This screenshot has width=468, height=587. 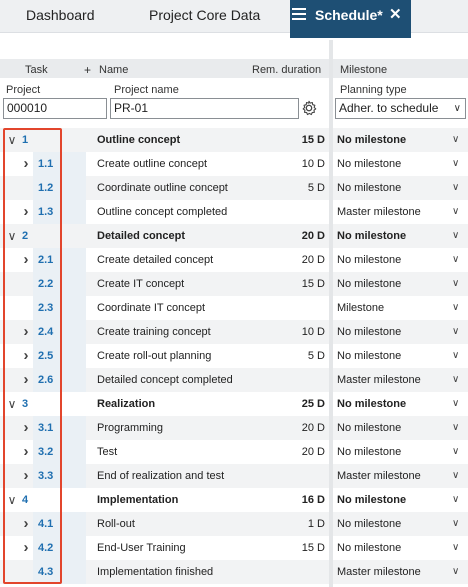 What do you see at coordinates (197, 452) in the screenshot?
I see `task-name: Test` at bounding box center [197, 452].